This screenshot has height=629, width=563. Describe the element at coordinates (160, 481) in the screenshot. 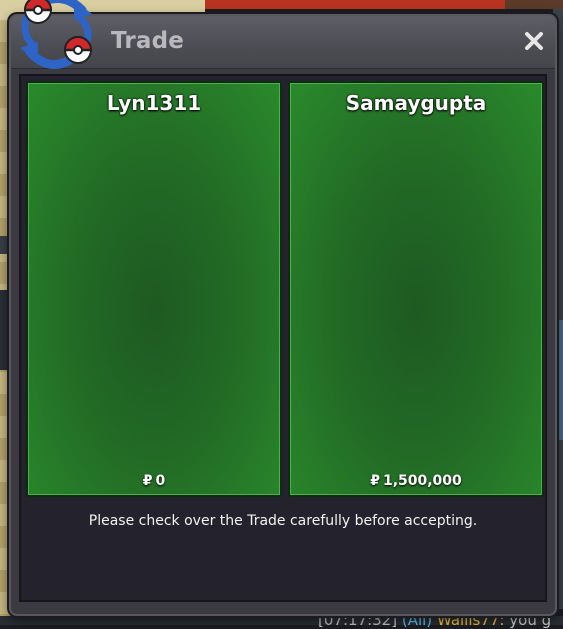

I see `money-amount: 0` at that location.